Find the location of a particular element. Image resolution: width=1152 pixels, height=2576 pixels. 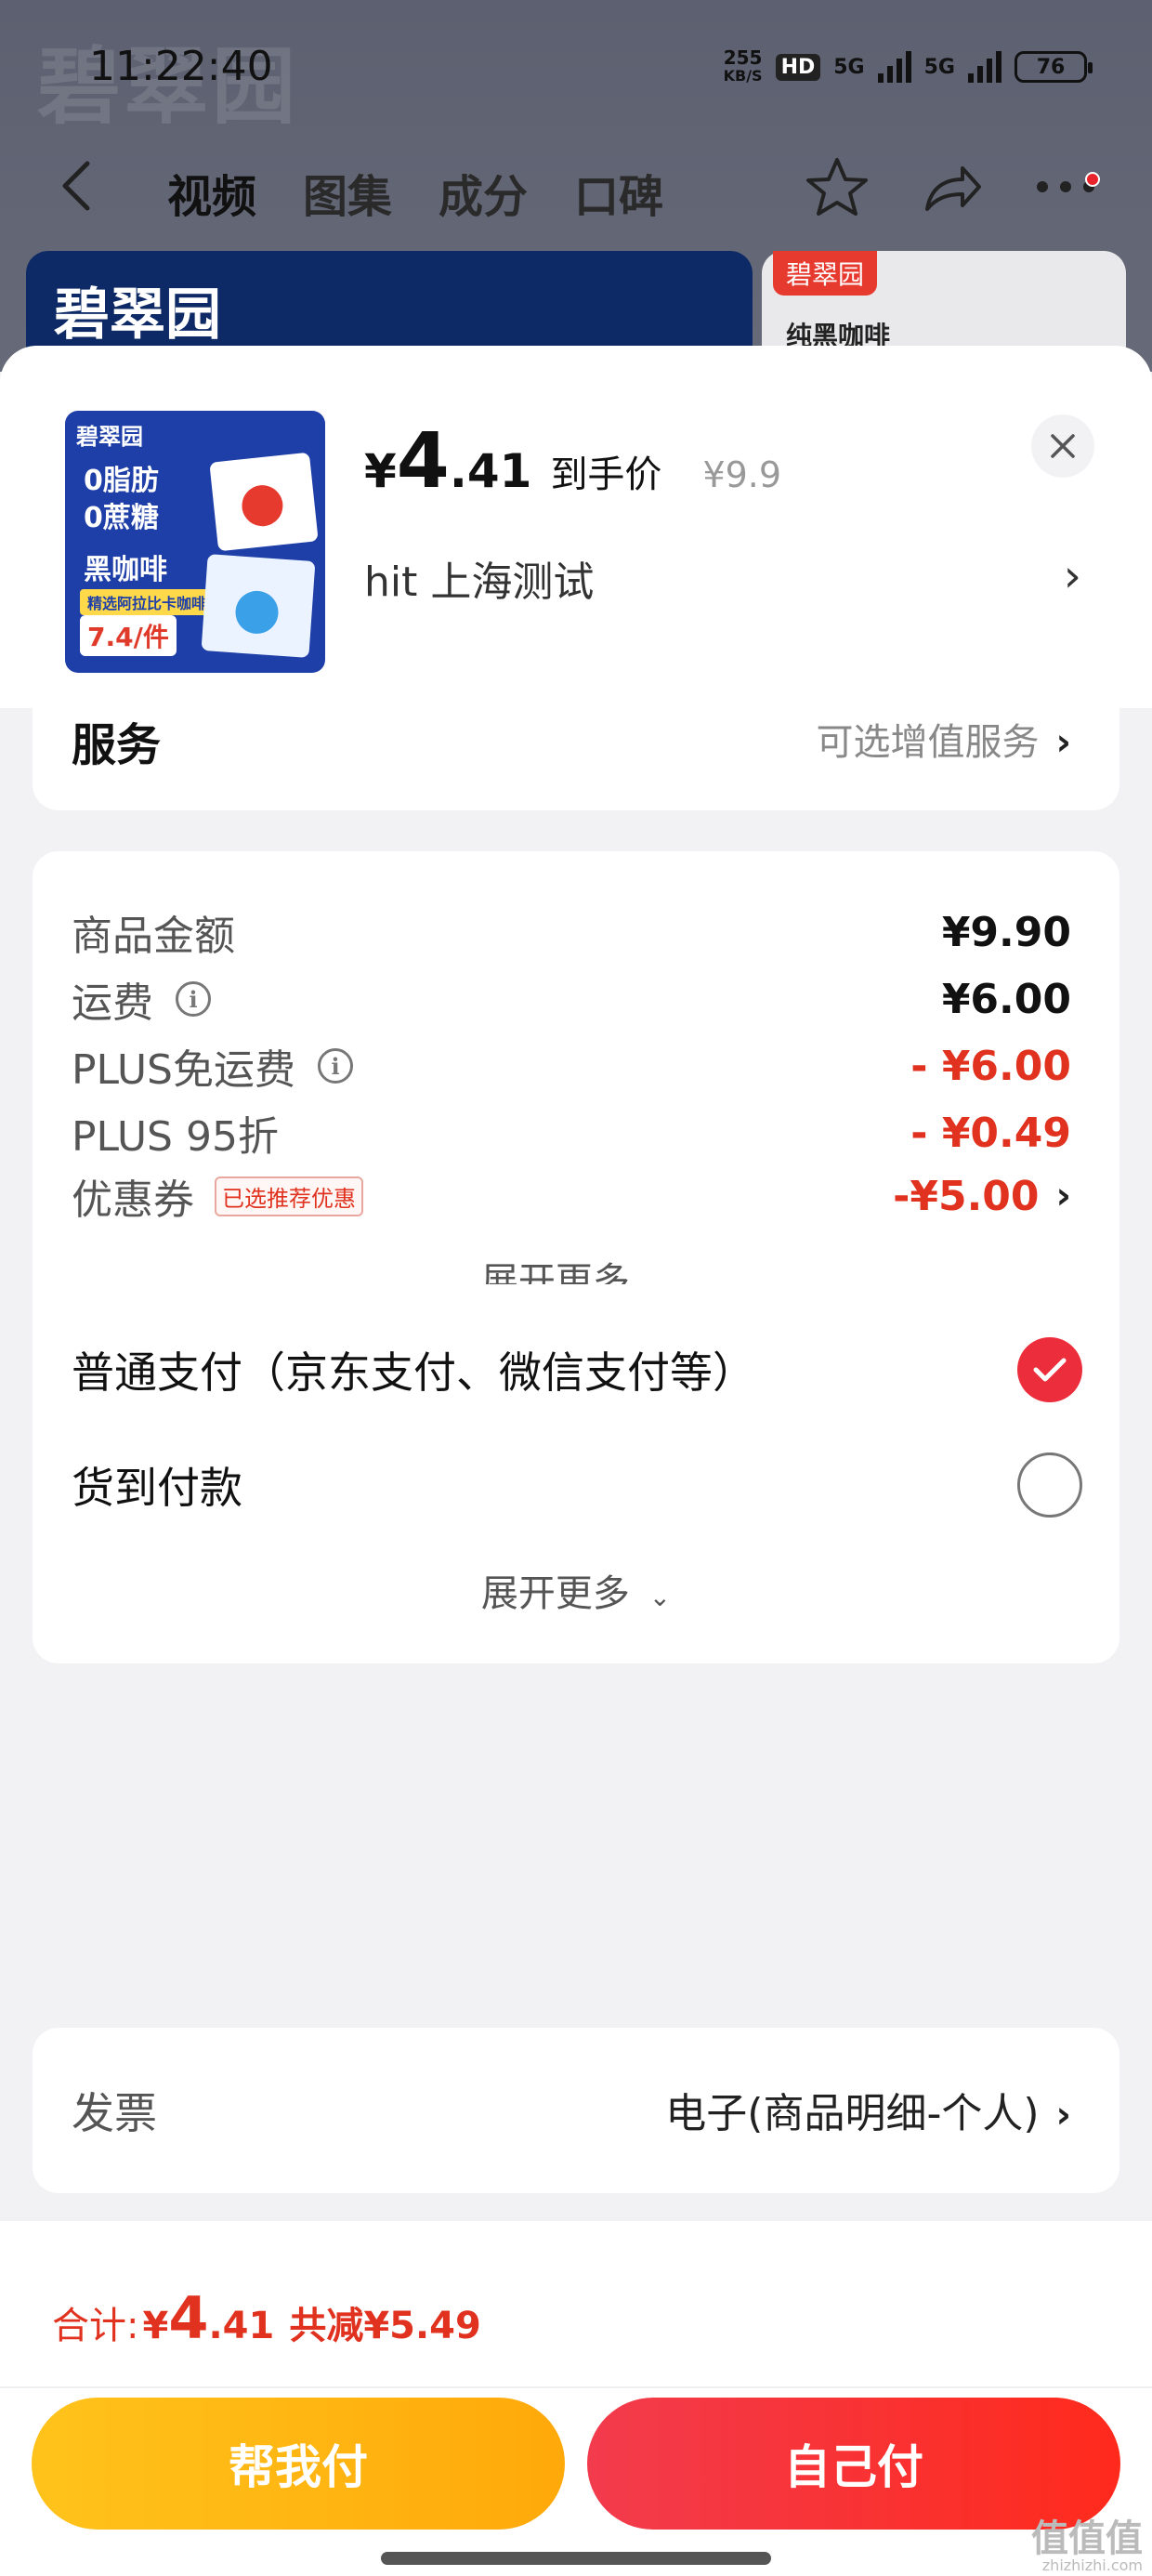

thumbnail-line-3: 黑咖啡 is located at coordinates (125, 570).